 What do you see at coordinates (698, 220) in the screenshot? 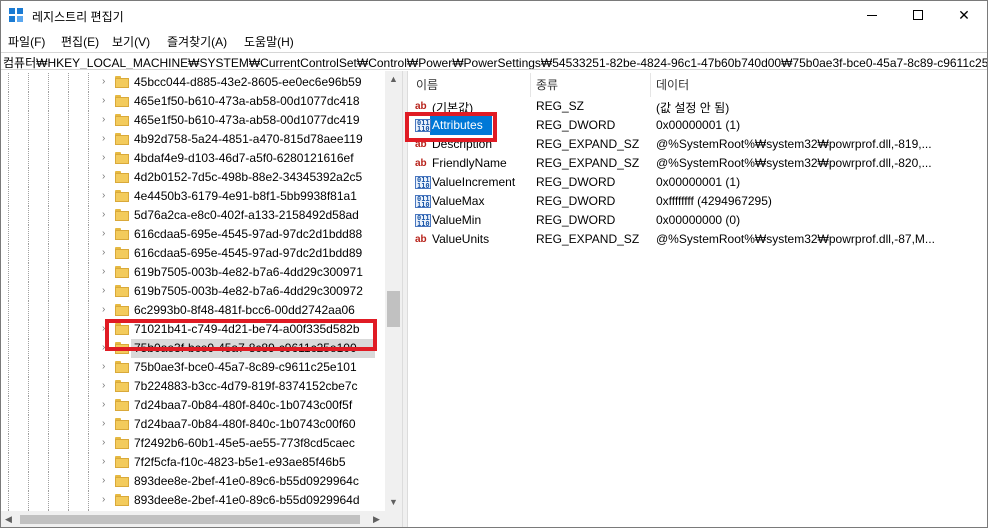
I see `value-row: 011 110 ValueMin REG_DWORD 0x00000000 (0)` at bounding box center [698, 220].